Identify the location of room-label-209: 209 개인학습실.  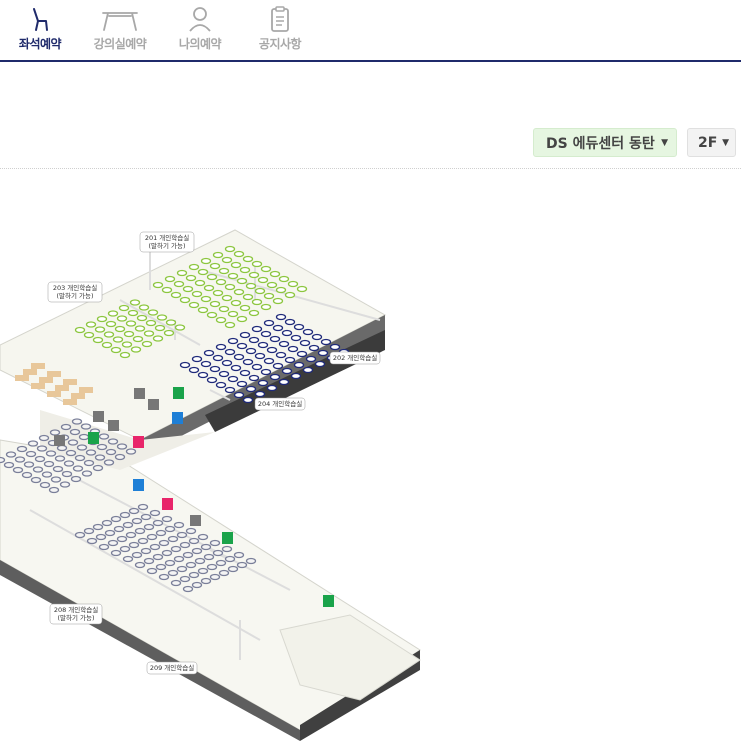
(172, 668).